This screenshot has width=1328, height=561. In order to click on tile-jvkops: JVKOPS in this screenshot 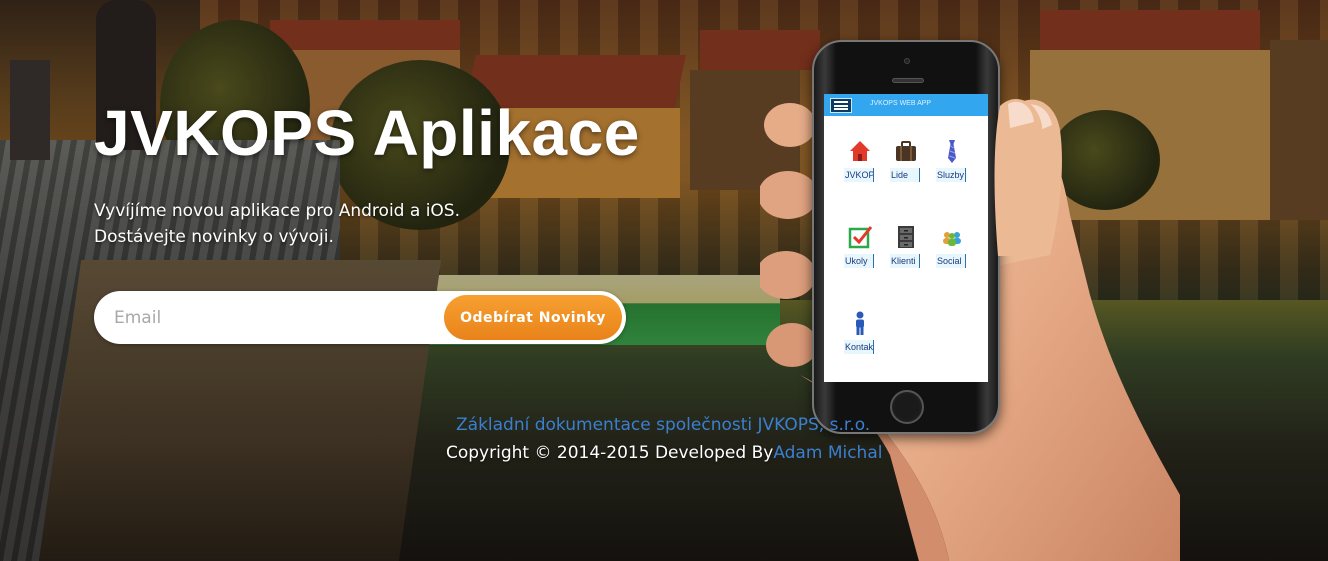, I will do `click(860, 158)`.